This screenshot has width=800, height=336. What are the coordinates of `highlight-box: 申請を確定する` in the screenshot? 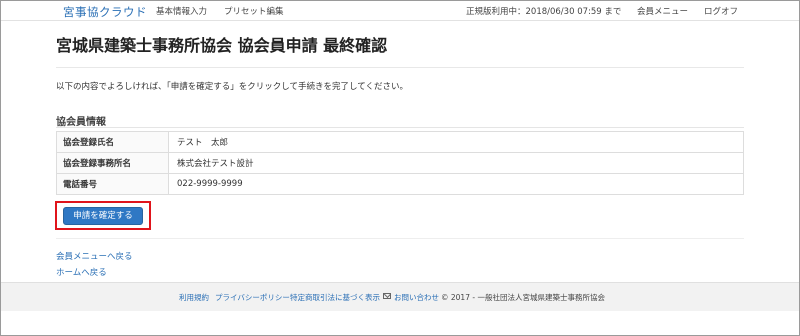 It's located at (103, 215).